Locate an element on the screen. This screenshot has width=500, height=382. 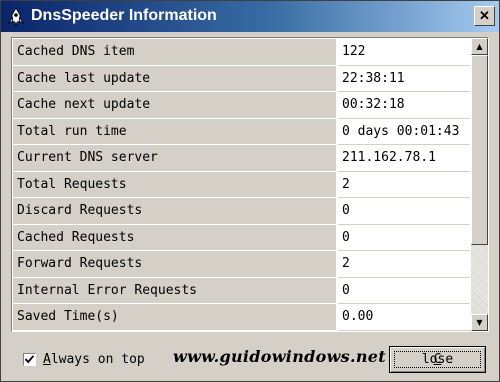
stat-label: Discard Requests is located at coordinates (175, 211).